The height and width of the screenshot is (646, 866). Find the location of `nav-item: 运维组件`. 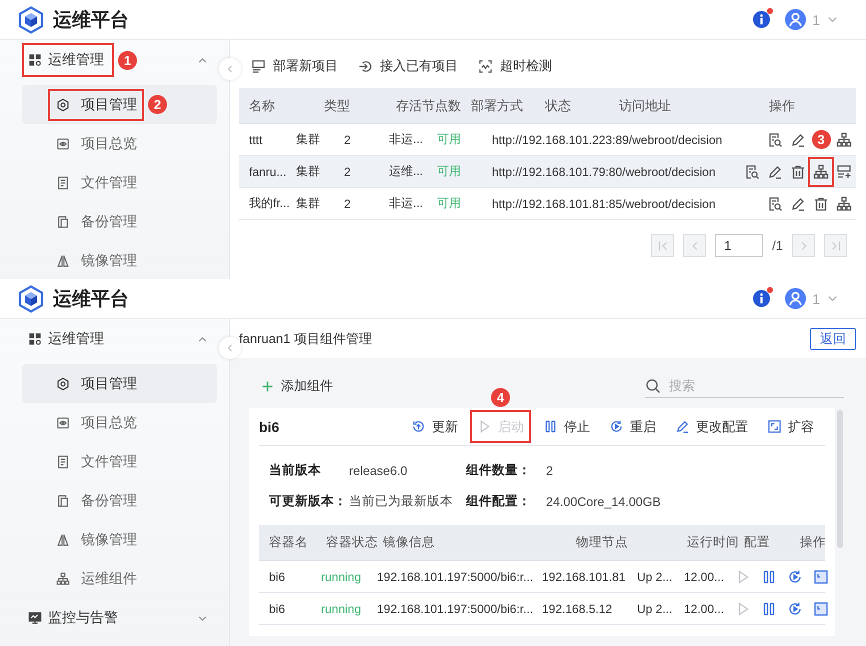

nav-item: 运维组件 is located at coordinates (119, 578).